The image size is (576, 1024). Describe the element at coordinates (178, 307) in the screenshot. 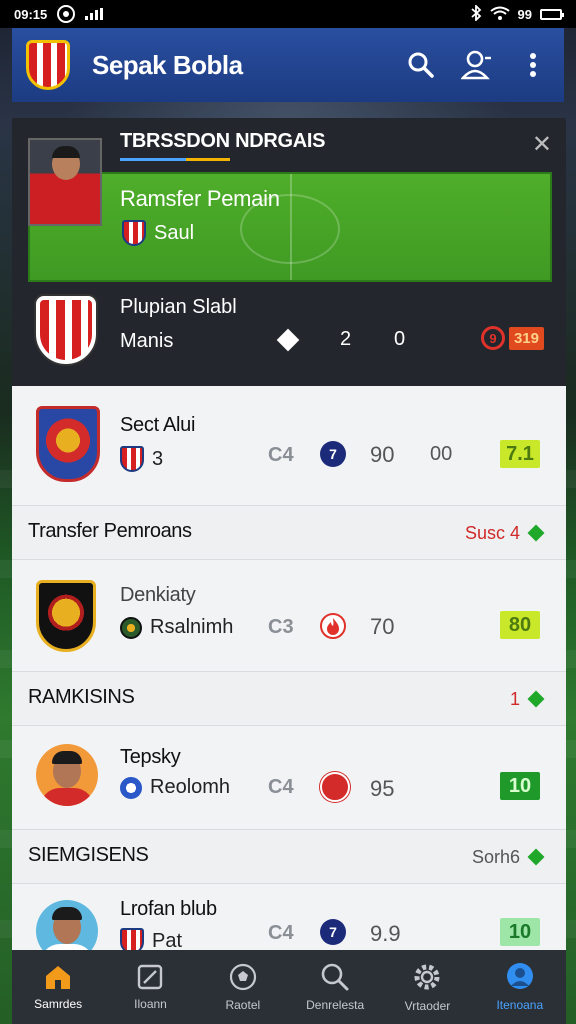

I see `match-title: Plupian Slabl` at that location.